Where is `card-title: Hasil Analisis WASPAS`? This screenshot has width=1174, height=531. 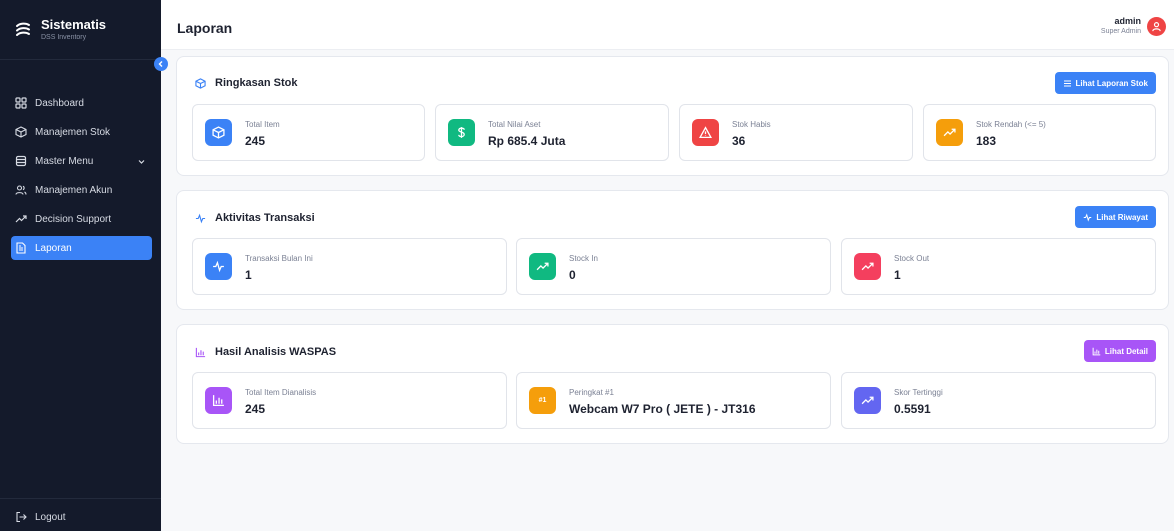 card-title: Hasil Analisis WASPAS is located at coordinates (276, 352).